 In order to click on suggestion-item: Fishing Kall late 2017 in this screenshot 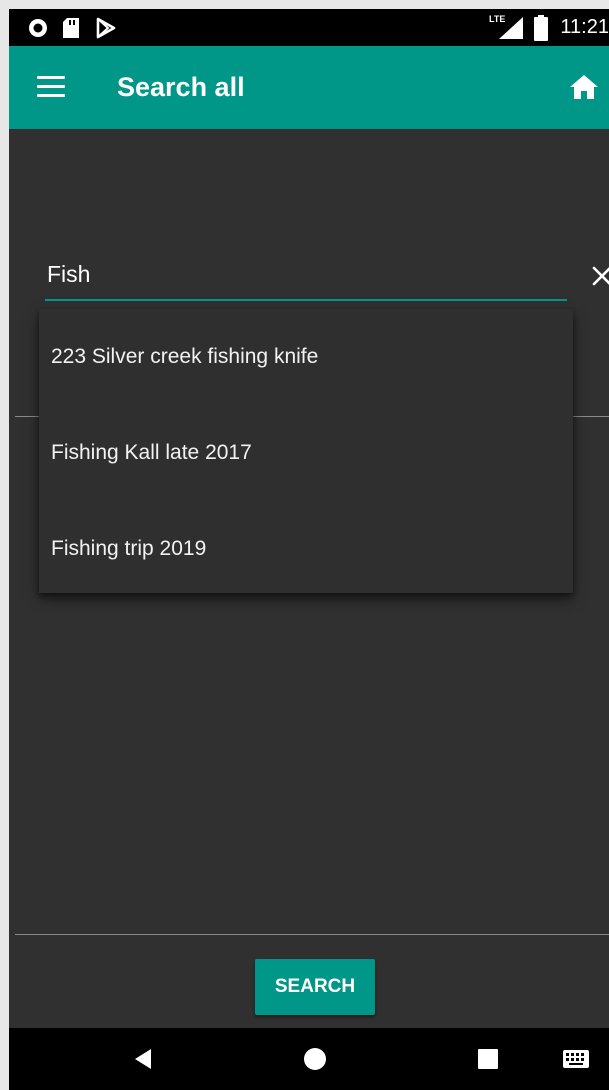, I will do `click(306, 453)`.